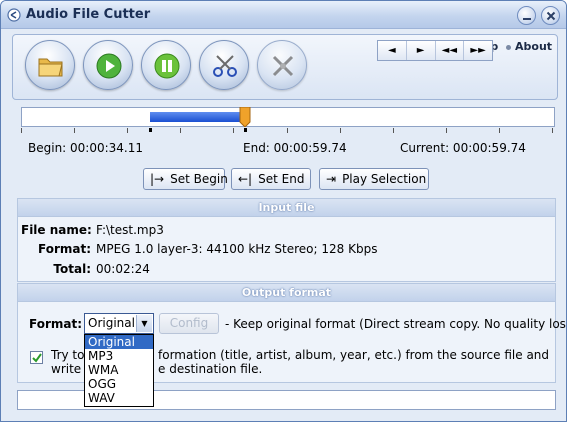  I want to click on format-option-original: Original, so click(119, 342).